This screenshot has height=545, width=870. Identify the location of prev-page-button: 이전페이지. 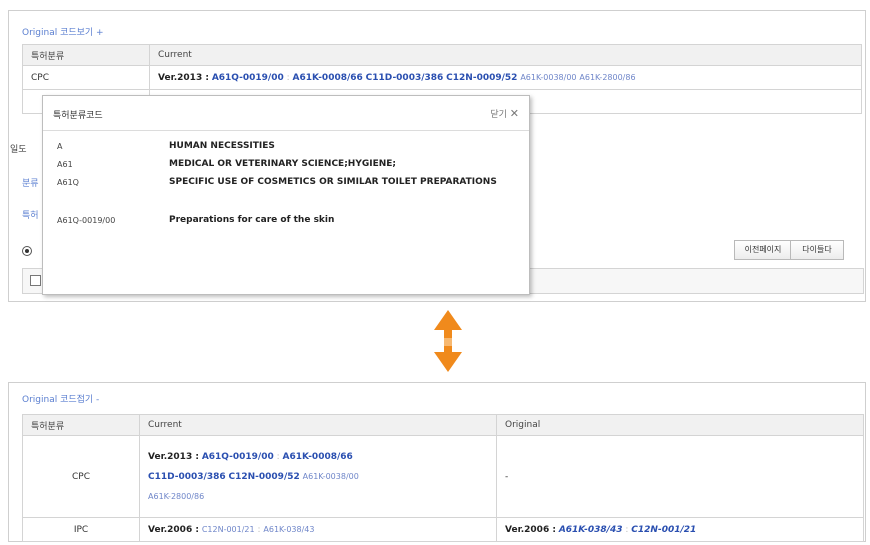
(763, 250).